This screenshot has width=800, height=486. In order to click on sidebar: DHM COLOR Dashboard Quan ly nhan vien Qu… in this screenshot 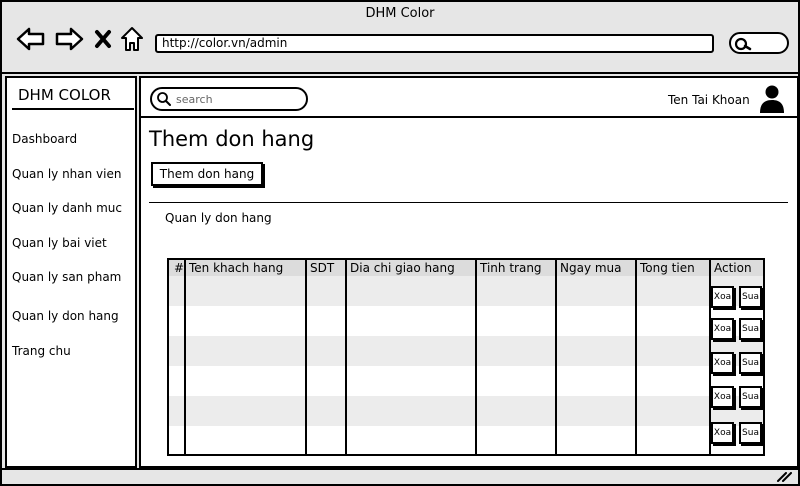, I will do `click(71, 272)`.